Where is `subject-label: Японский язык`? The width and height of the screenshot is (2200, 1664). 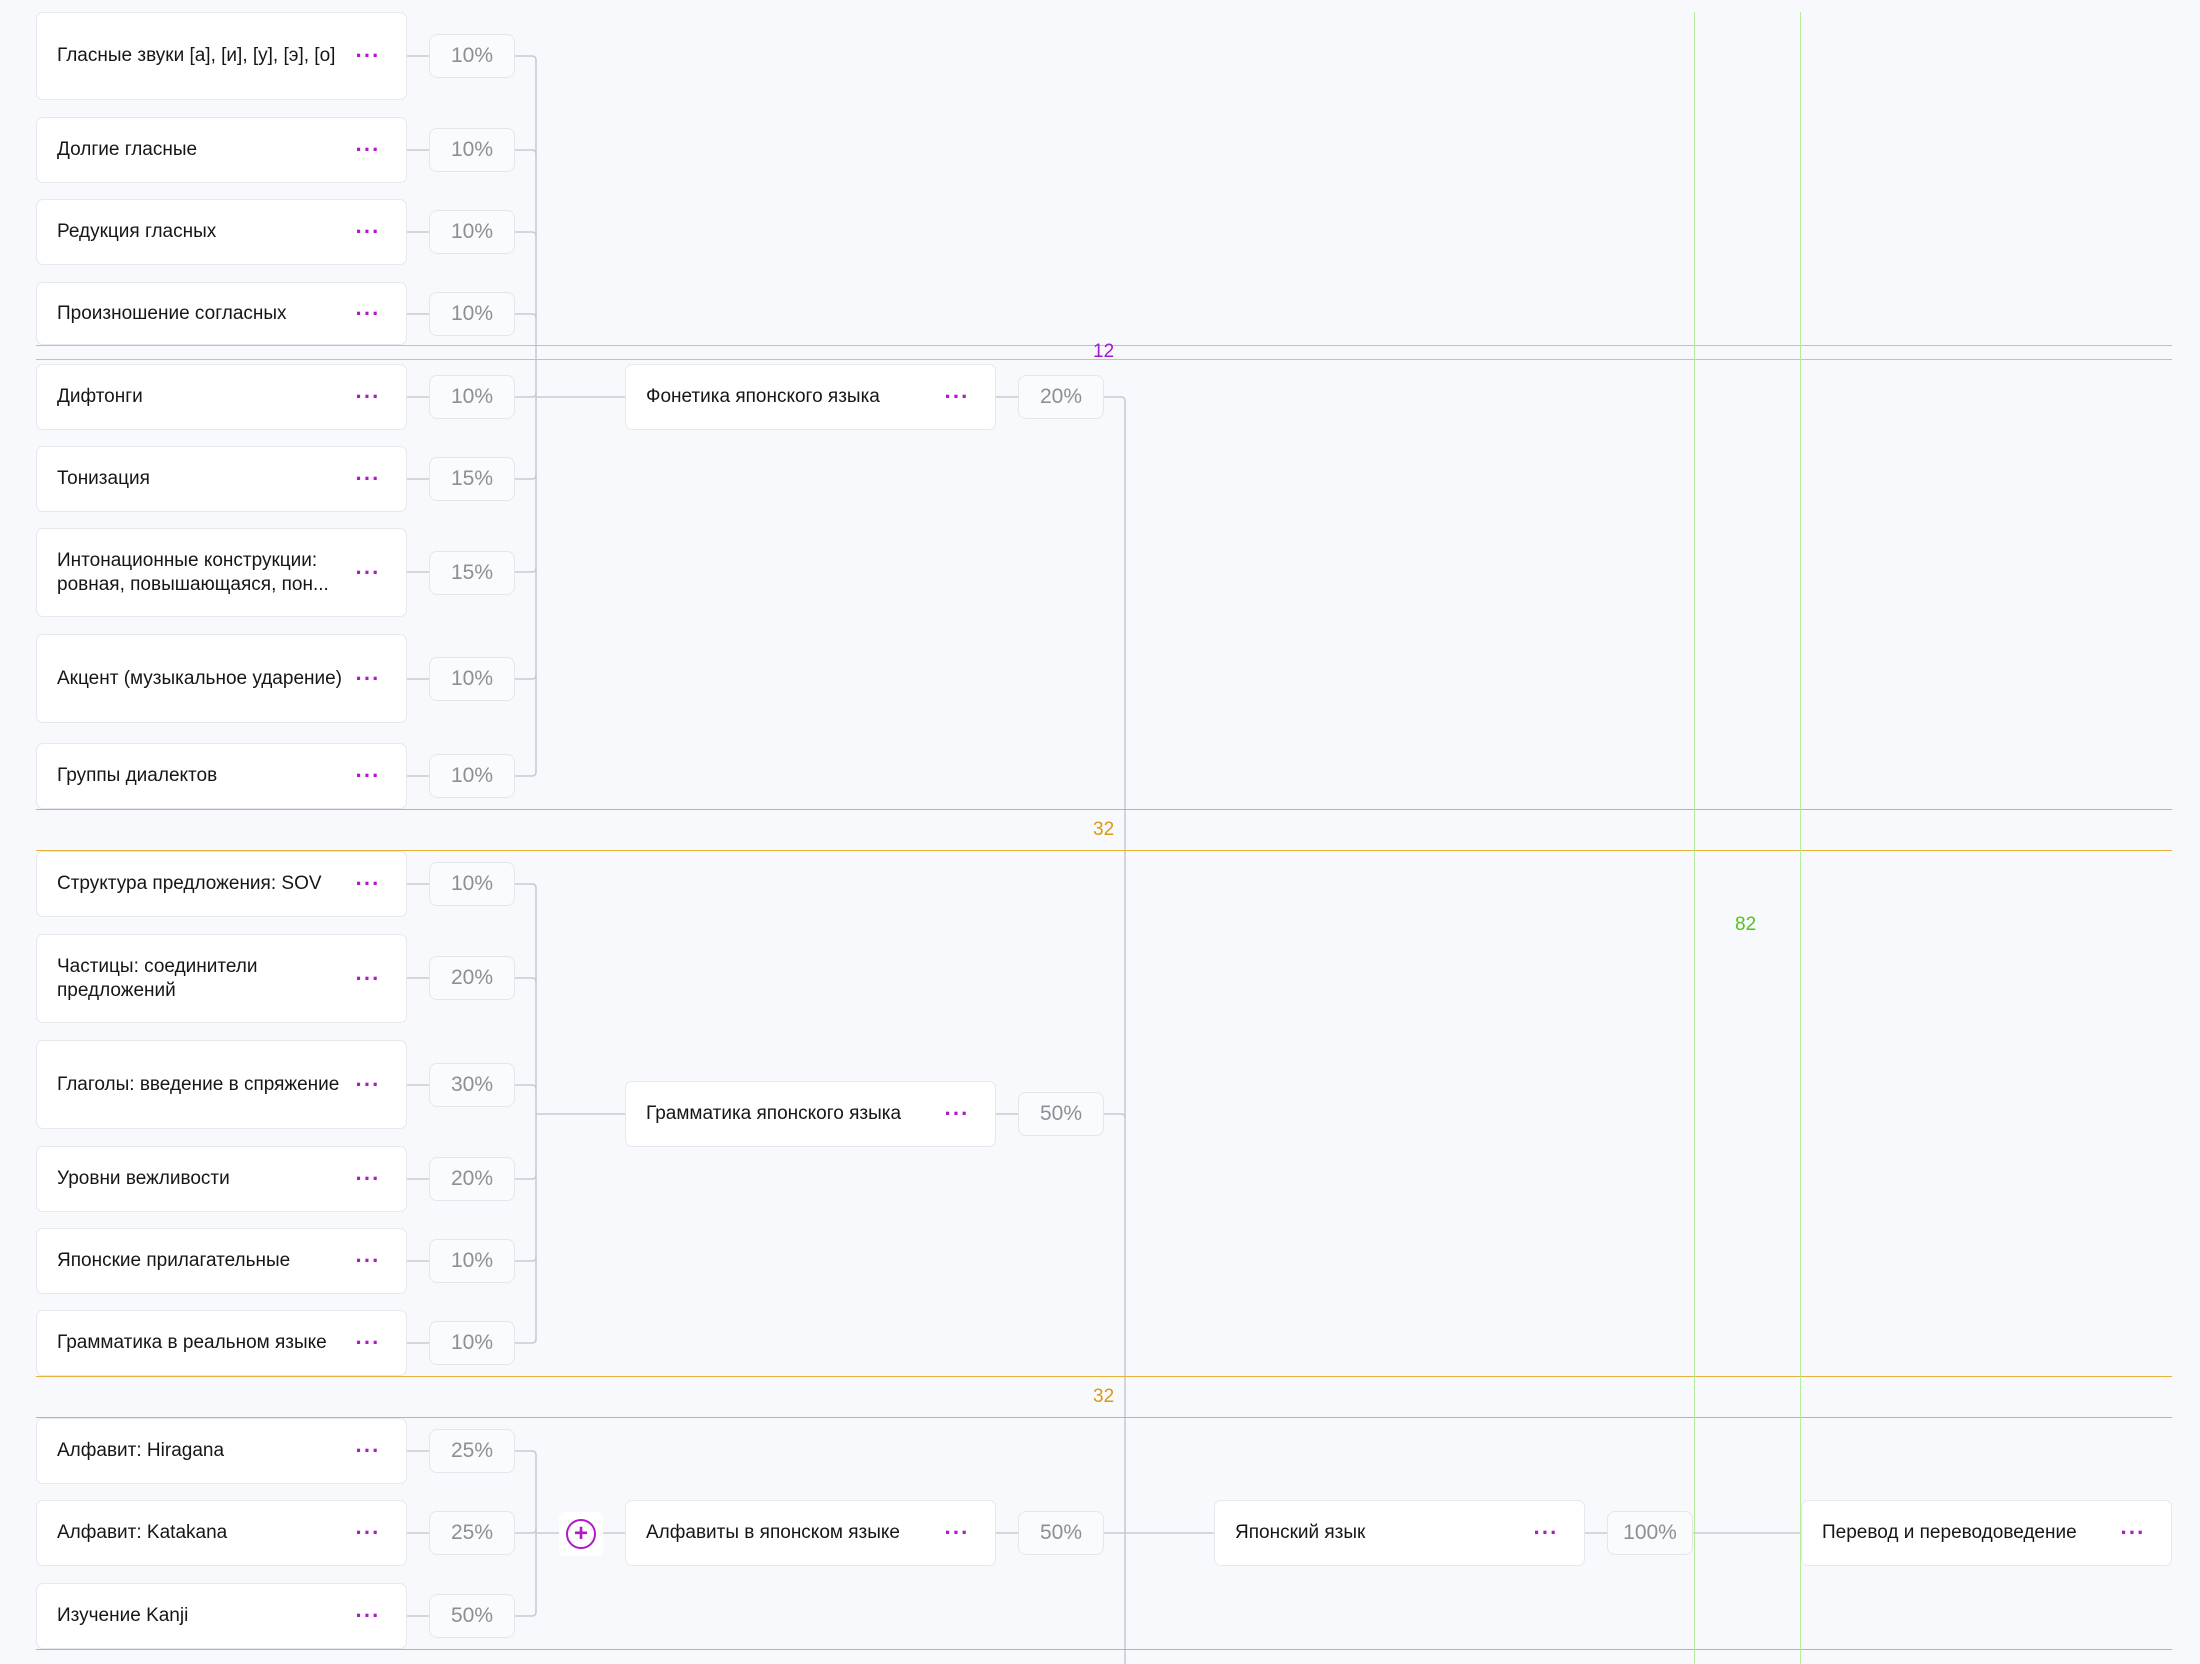
subject-label: Японский язык is located at coordinates (1300, 1532).